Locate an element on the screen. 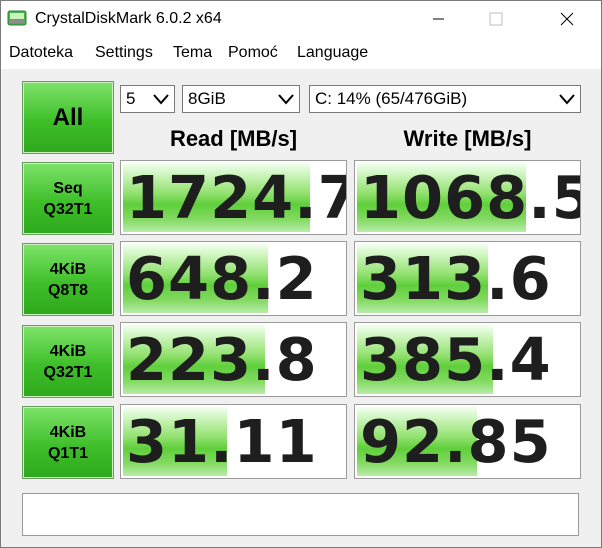  read-column-header: Read [MB/s] is located at coordinates (233, 138).